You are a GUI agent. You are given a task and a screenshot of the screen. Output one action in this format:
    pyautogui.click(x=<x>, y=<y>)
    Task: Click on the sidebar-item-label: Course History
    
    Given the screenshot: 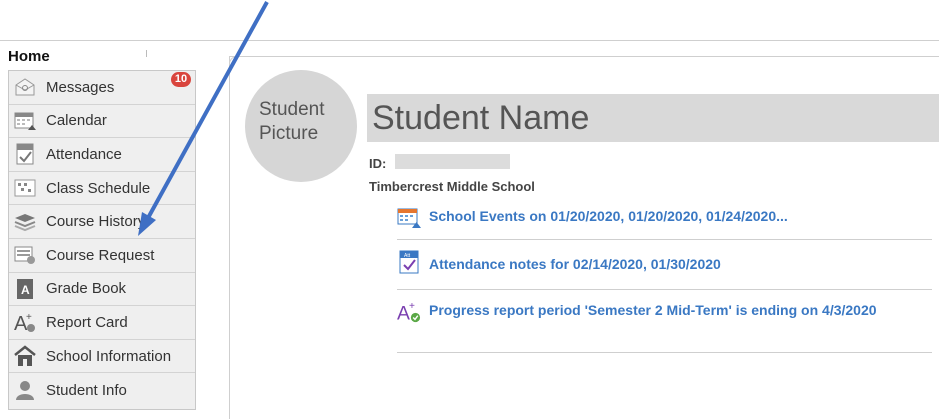 What is the action you would take?
    pyautogui.click(x=96, y=222)
    